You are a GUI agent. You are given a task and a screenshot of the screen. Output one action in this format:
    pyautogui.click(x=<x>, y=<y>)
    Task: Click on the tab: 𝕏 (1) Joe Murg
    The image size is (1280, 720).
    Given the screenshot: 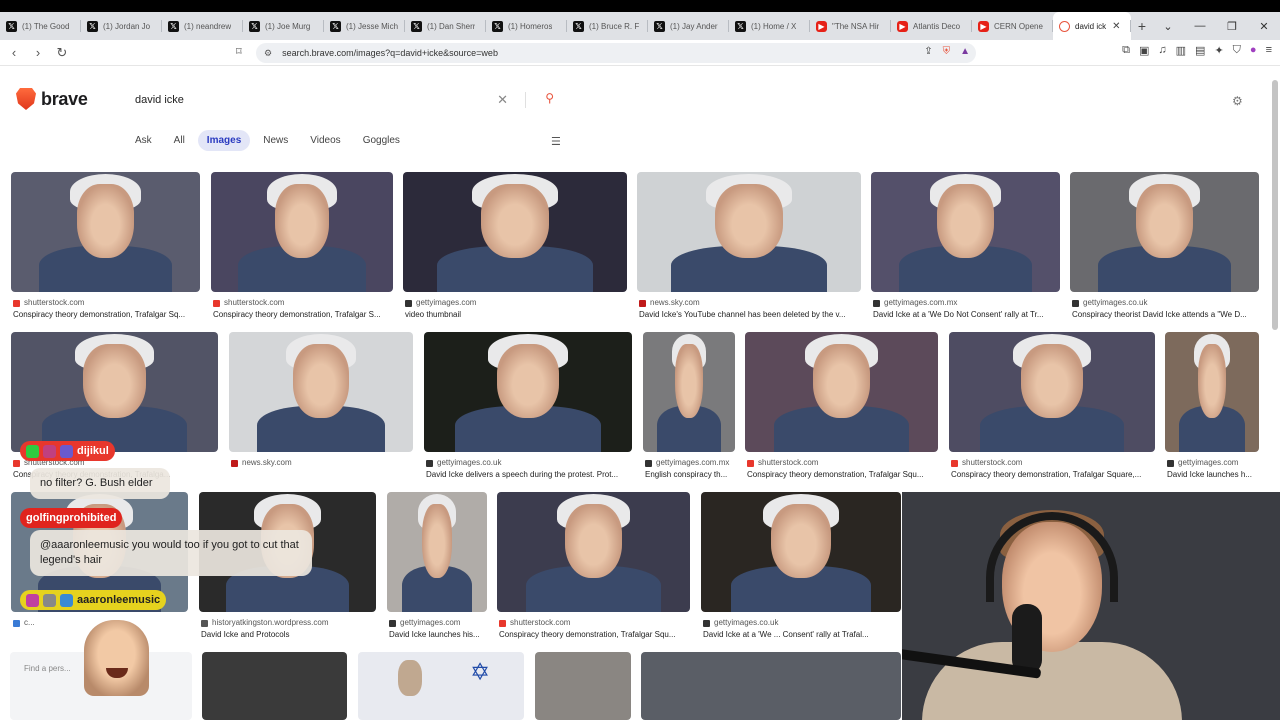 What is the action you would take?
    pyautogui.click(x=283, y=26)
    